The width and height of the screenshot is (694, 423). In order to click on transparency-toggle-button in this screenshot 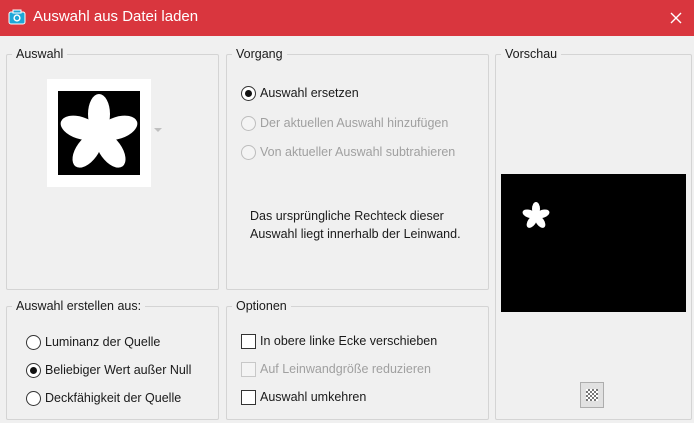, I will do `click(592, 395)`.